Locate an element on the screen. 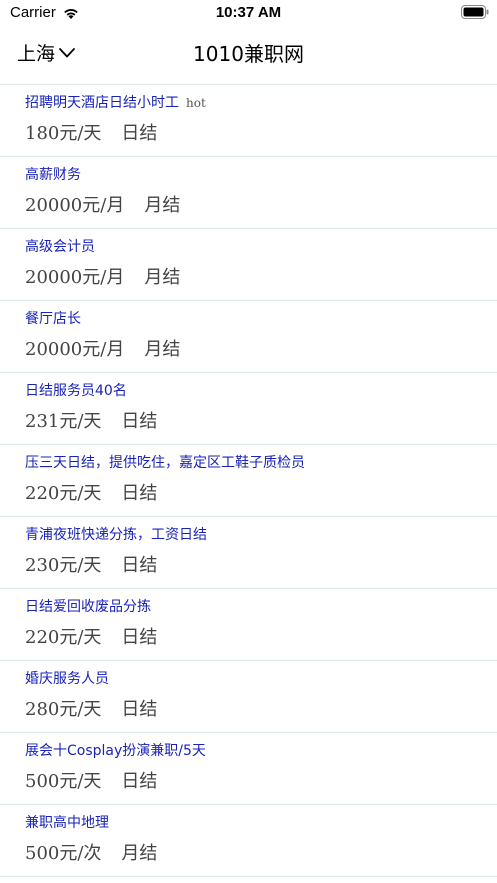  job-title: 婚庆服务人员 is located at coordinates (67, 678).